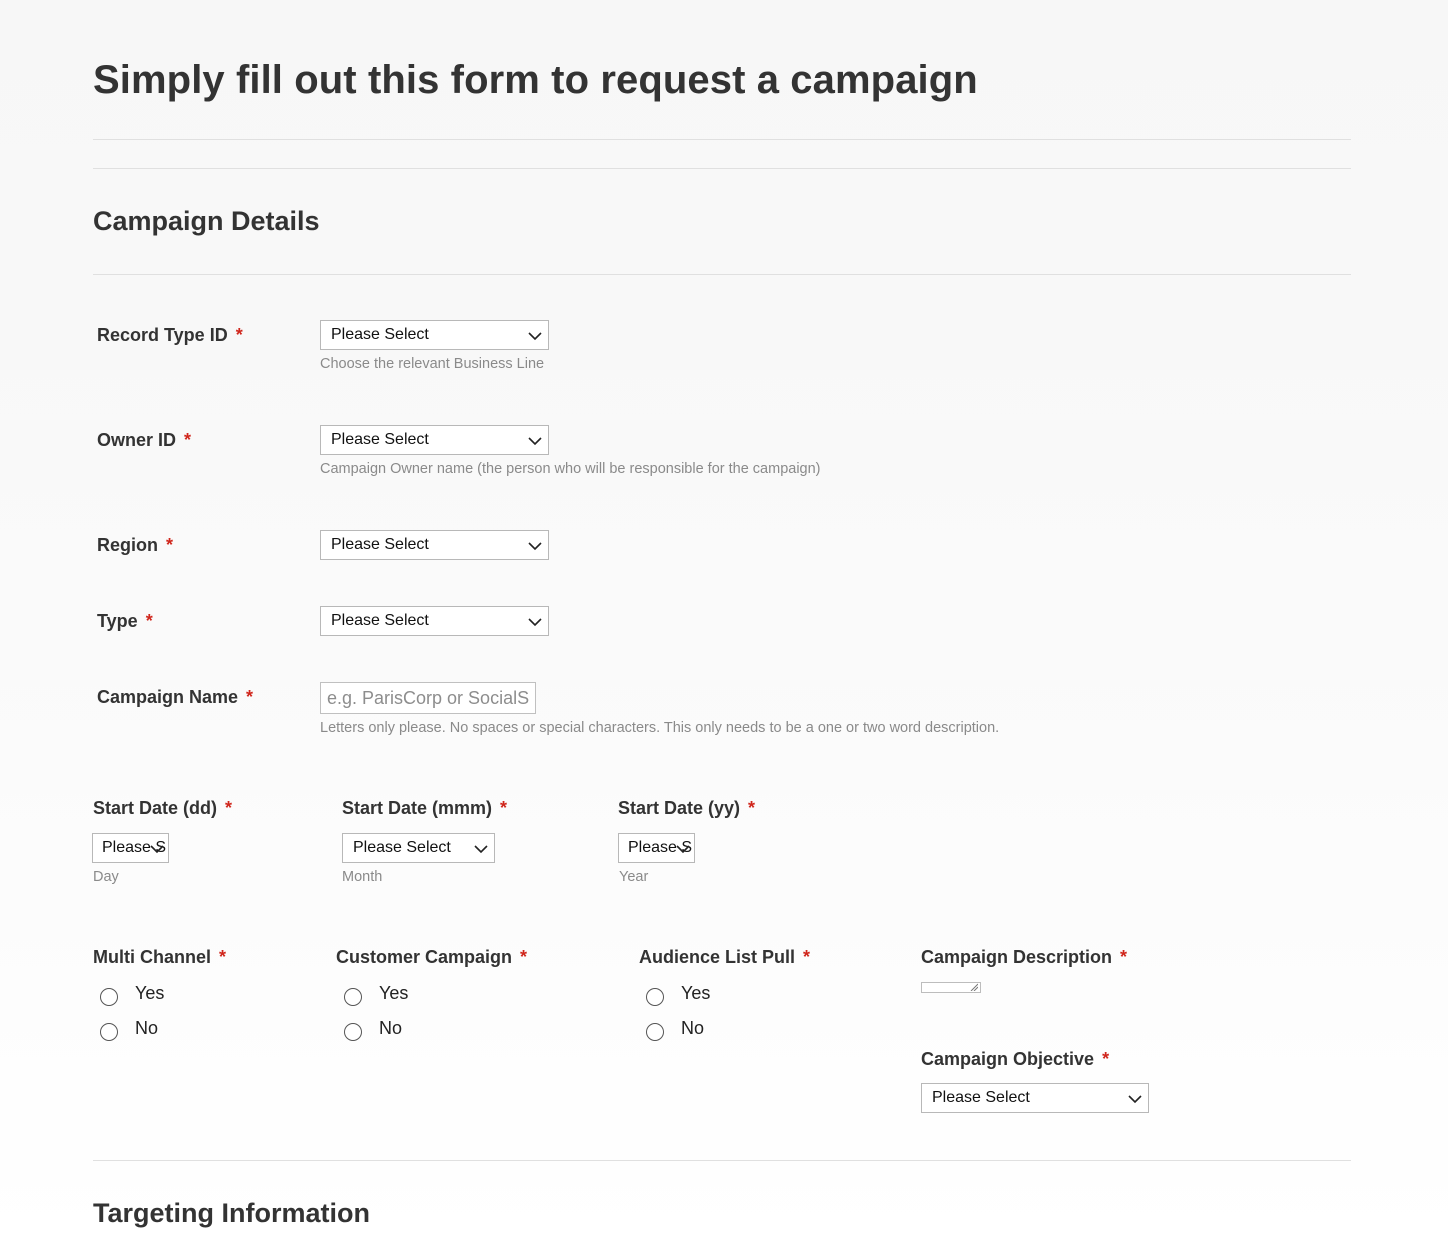  I want to click on owner-select: Please Select, so click(434, 440).